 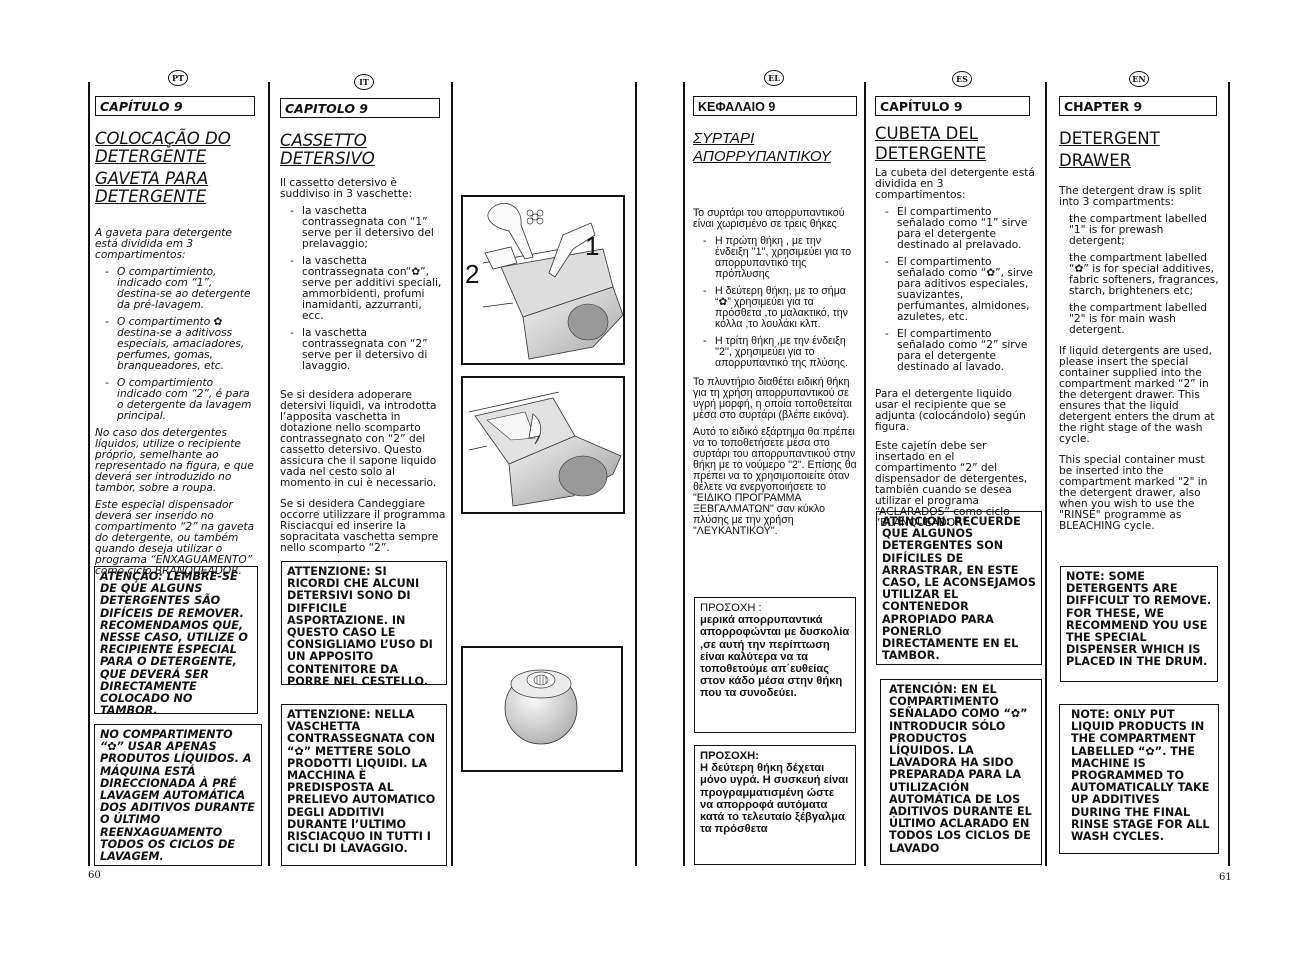 I want to click on figure-dosing-ball, so click(x=542, y=709).